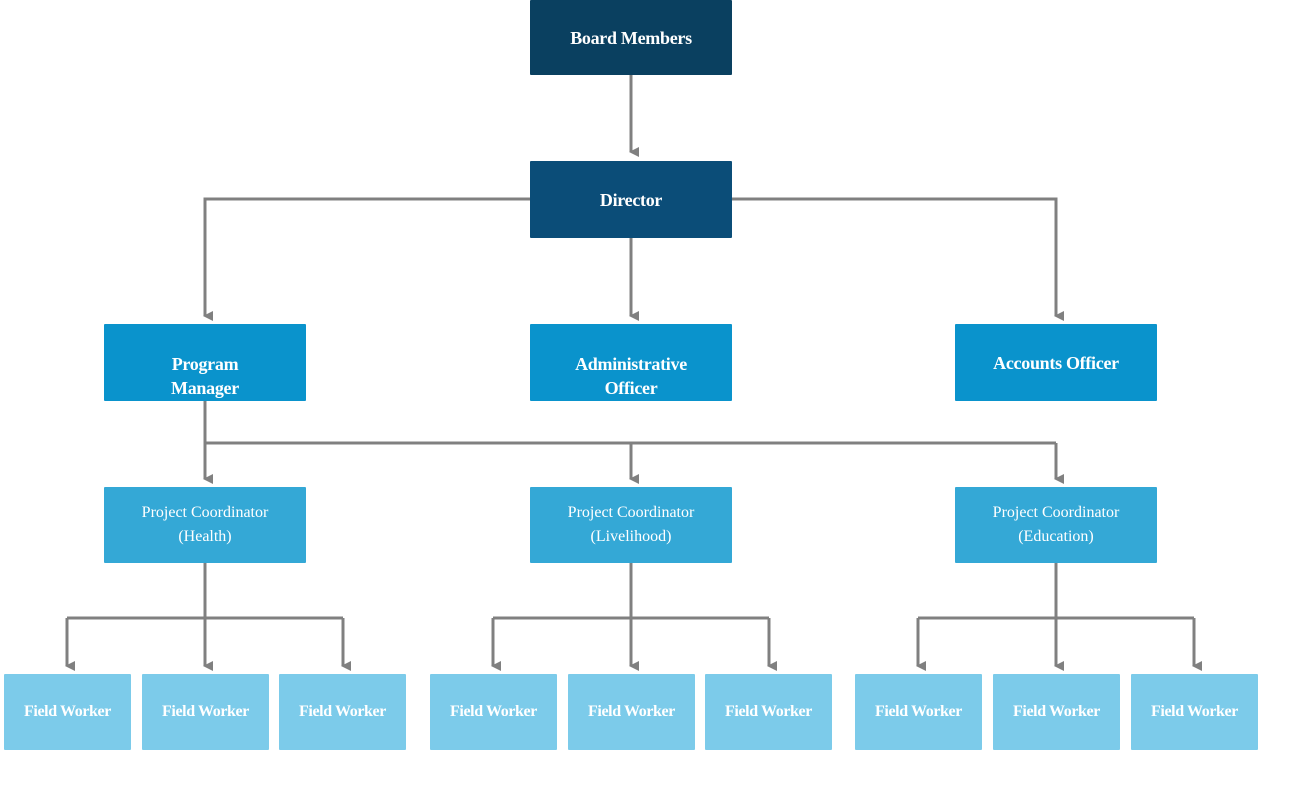 The image size is (1300, 809). What do you see at coordinates (205, 375) in the screenshot?
I see `node-label: Program Manager` at bounding box center [205, 375].